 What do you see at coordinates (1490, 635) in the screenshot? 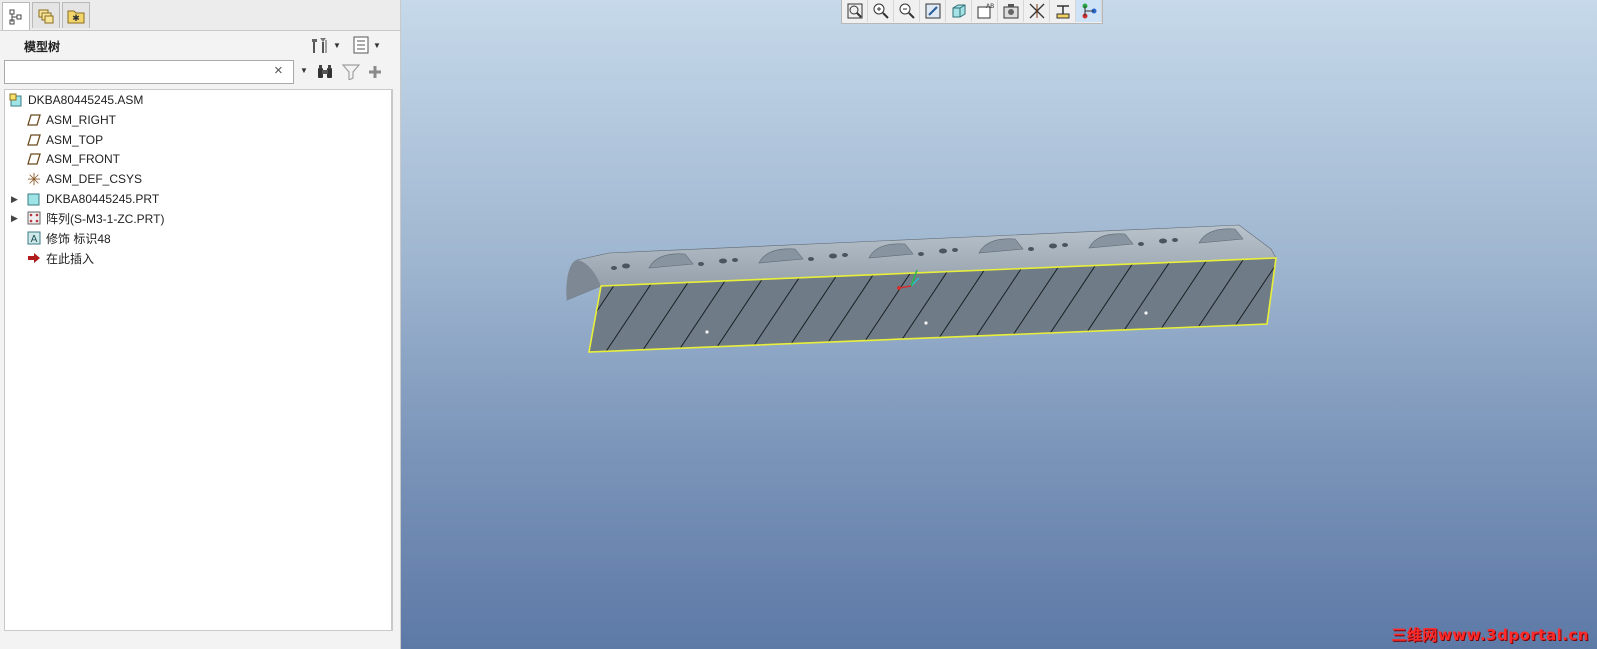
I see `watermark-text: 三维网www.3dportal.cn` at bounding box center [1490, 635].